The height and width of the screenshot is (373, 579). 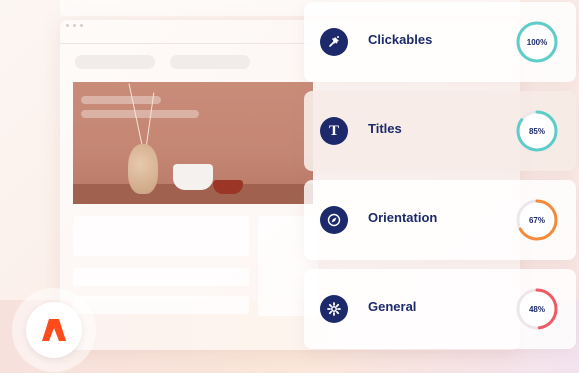 What do you see at coordinates (54, 330) in the screenshot?
I see `accessibility-logo-icon` at bounding box center [54, 330].